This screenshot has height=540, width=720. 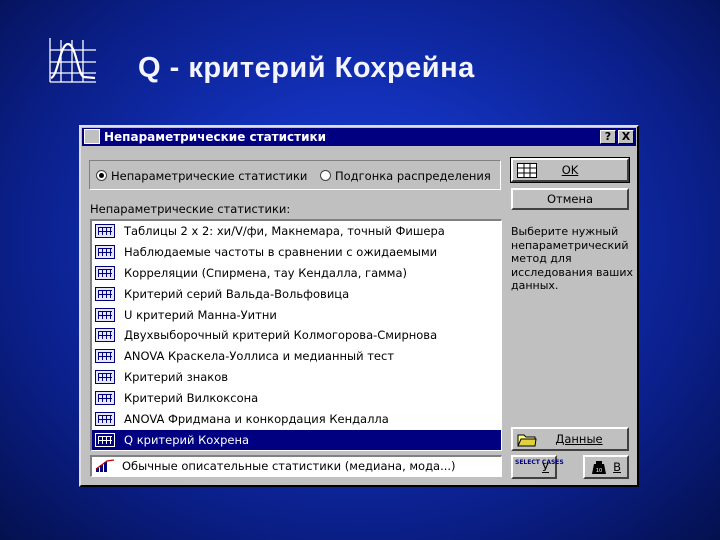 What do you see at coordinates (296, 439) in the screenshot?
I see `list-item-selected: Q критерий Кохрена` at bounding box center [296, 439].